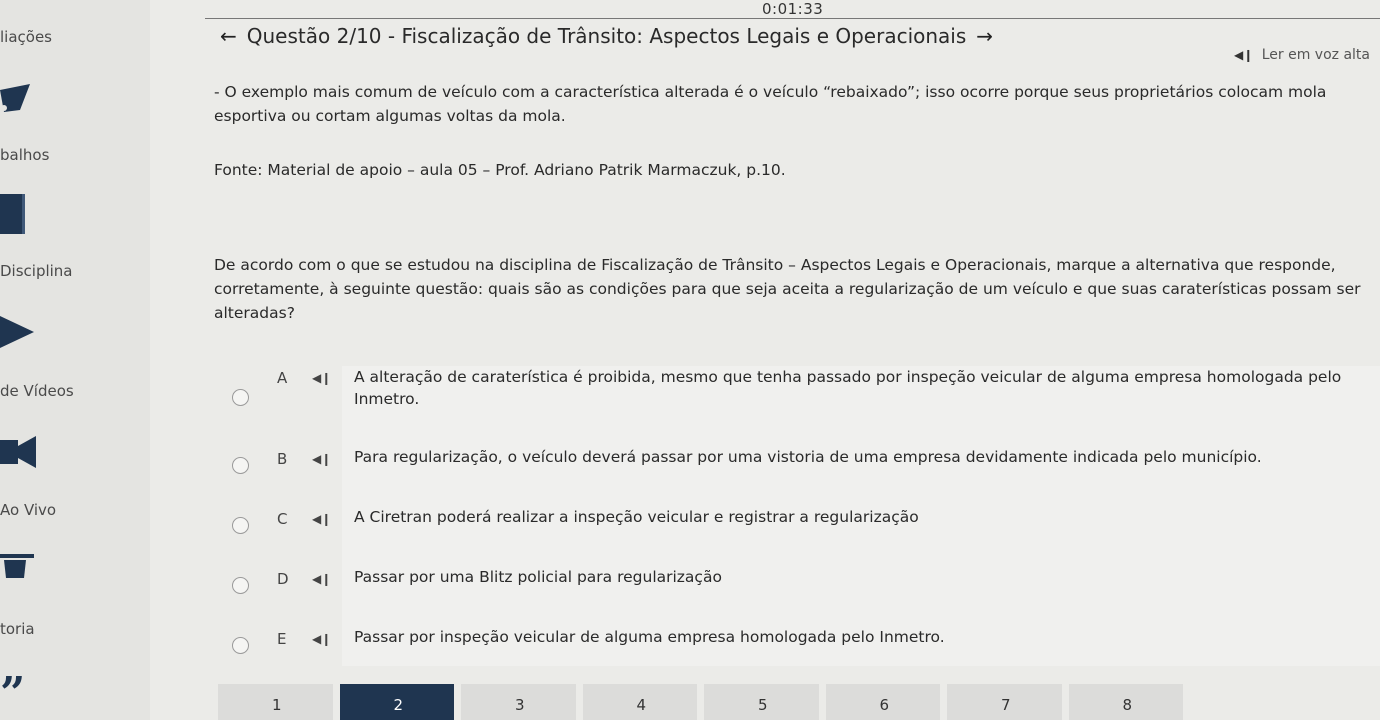 This screenshot has width=1380, height=720. I want to click on question-pagination: 1 2 3 4 5 6 7 8, so click(704, 702).